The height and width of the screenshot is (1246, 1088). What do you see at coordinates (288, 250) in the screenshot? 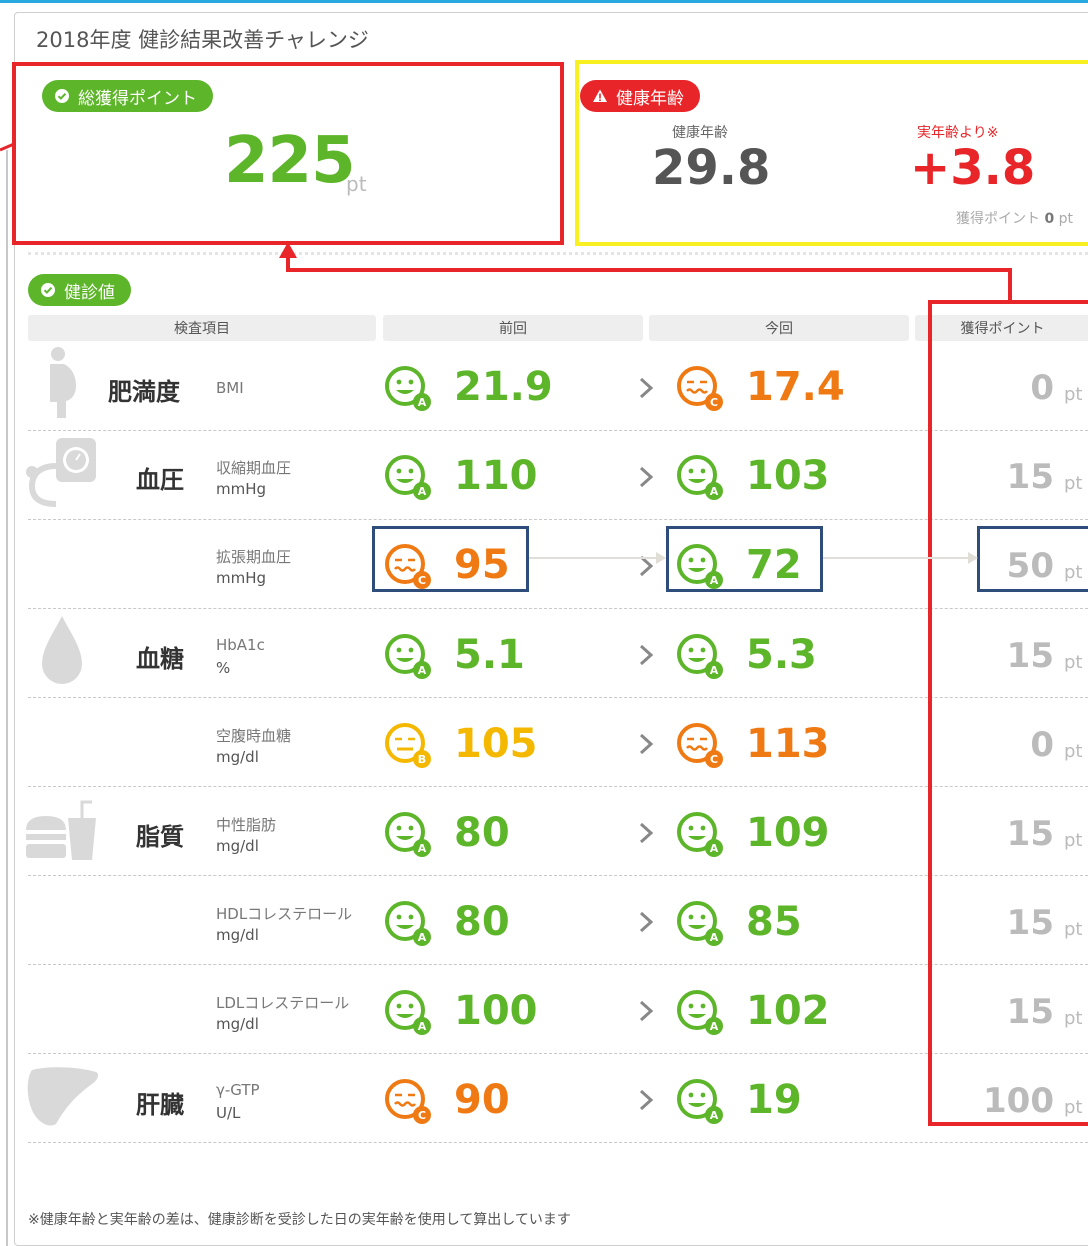
I see `red-arrowhead` at bounding box center [288, 250].